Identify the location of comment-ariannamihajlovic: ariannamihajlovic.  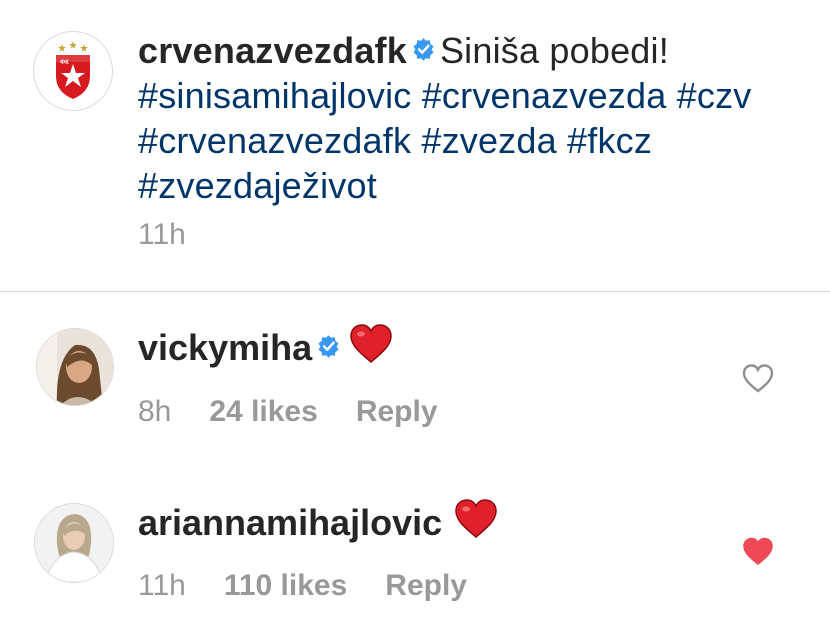
(318, 522).